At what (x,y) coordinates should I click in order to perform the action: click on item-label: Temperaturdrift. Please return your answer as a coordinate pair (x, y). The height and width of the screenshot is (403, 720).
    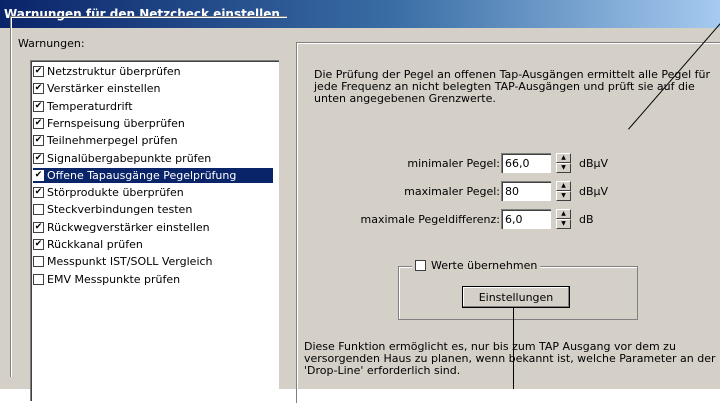
    Looking at the image, I should click on (90, 106).